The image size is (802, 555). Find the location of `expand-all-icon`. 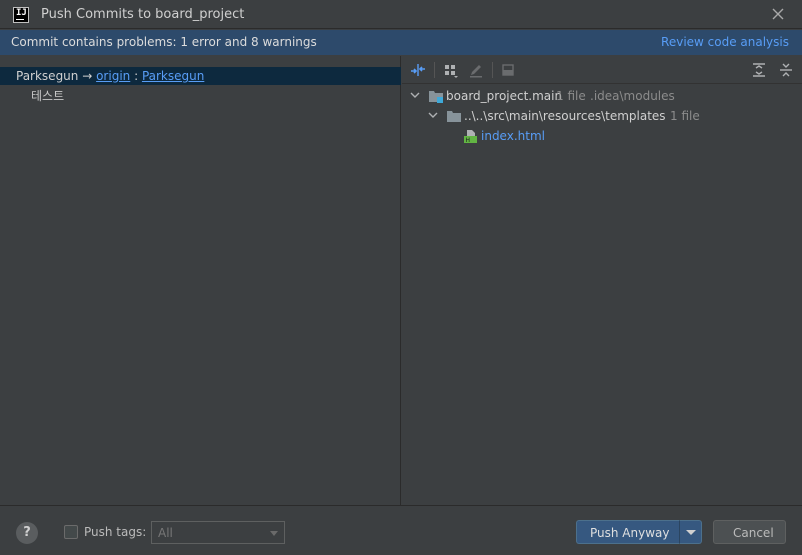

expand-all-icon is located at coordinates (759, 70).